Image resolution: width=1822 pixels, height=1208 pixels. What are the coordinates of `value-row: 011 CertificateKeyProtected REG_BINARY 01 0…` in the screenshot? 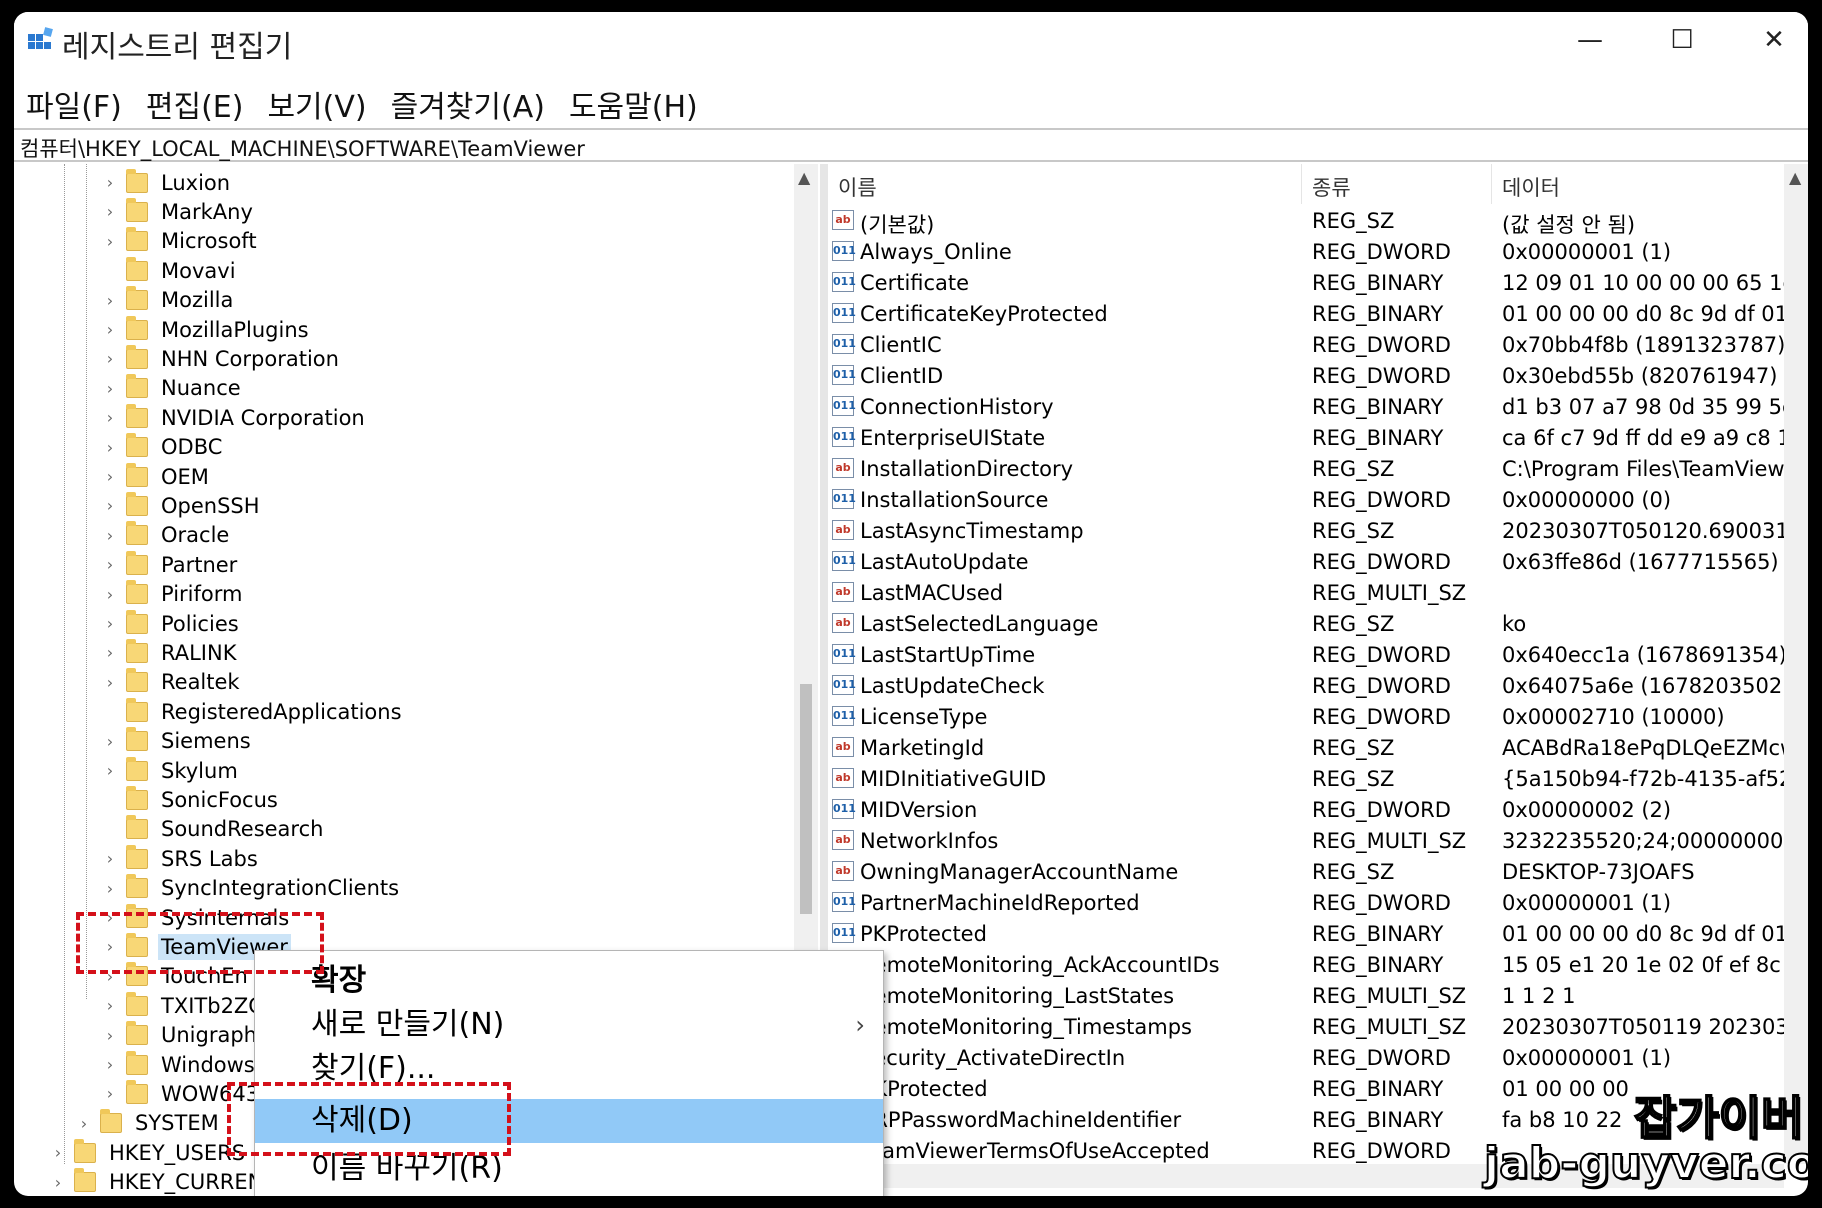 It's located at (1308, 314).